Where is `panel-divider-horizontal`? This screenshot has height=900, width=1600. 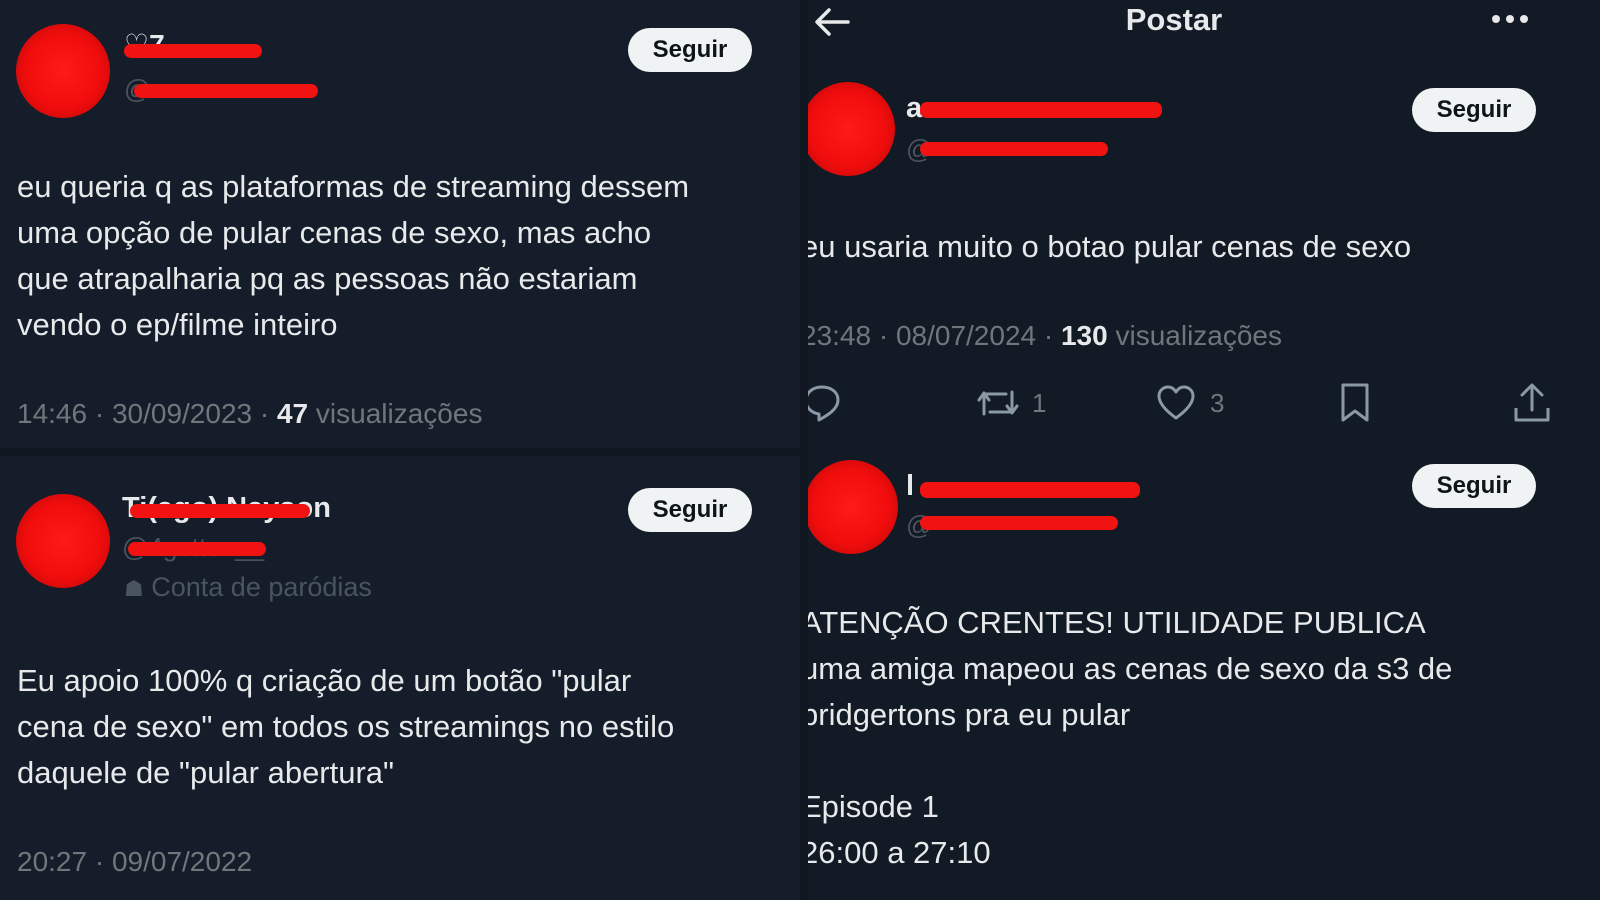
panel-divider-horizontal is located at coordinates (400, 452).